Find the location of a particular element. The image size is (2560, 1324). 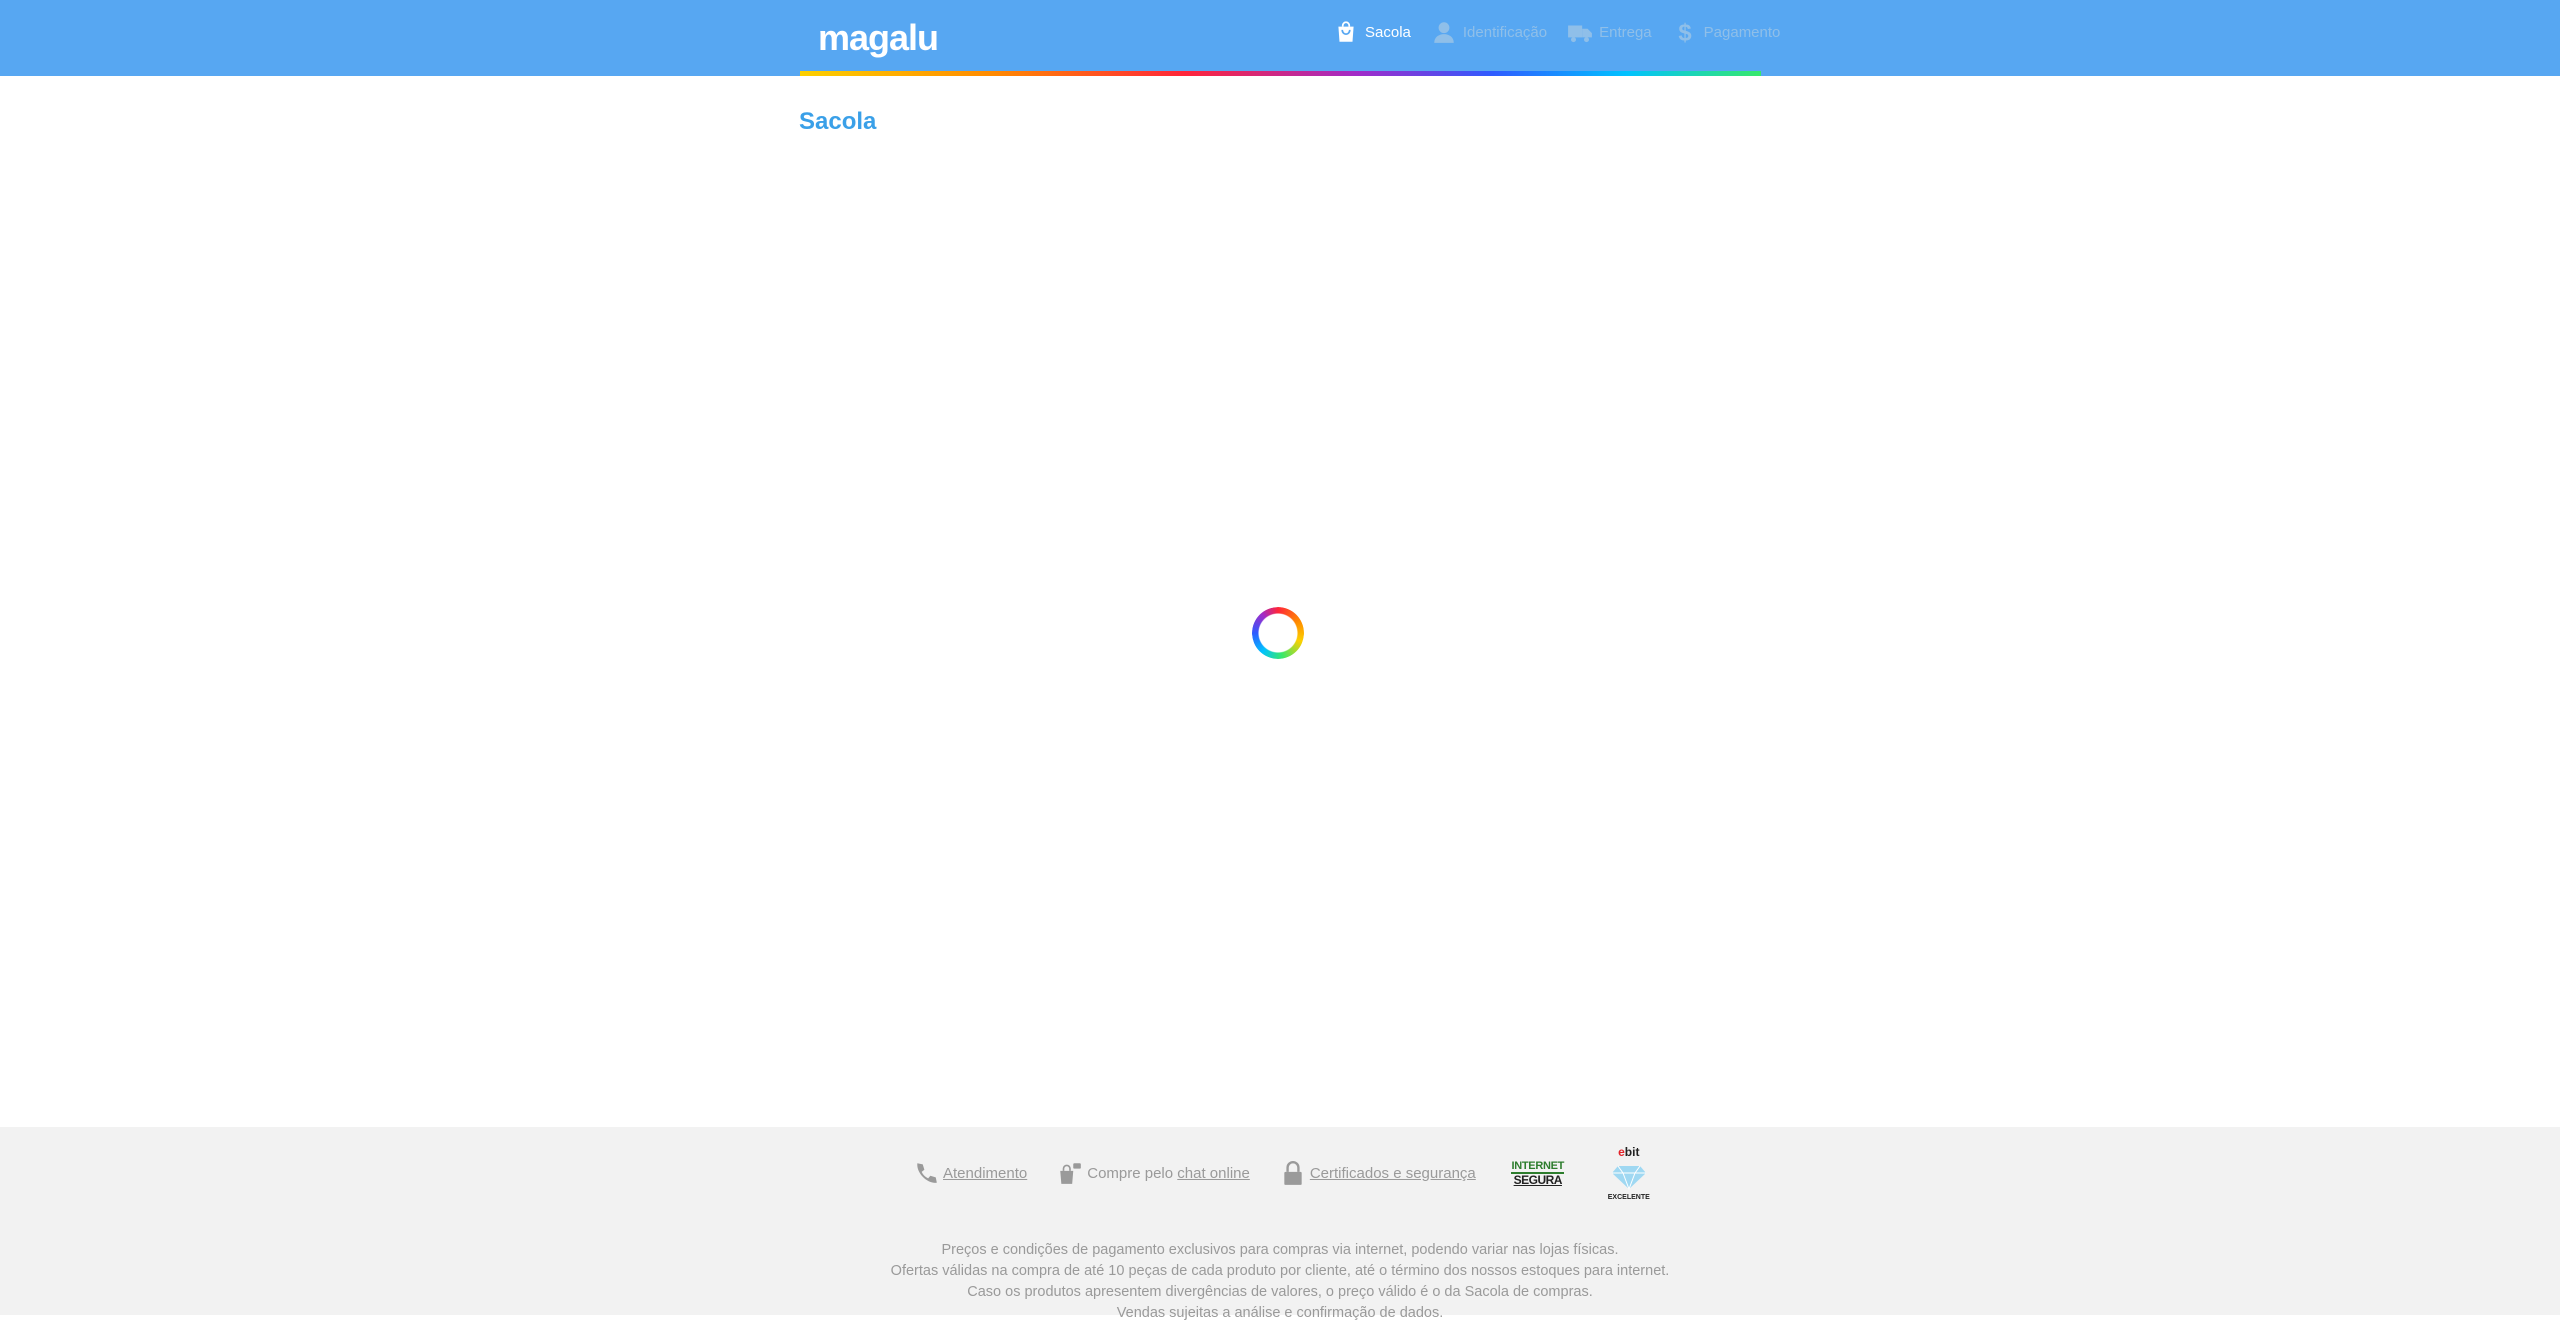

step-label: Identificação is located at coordinates (1505, 32).